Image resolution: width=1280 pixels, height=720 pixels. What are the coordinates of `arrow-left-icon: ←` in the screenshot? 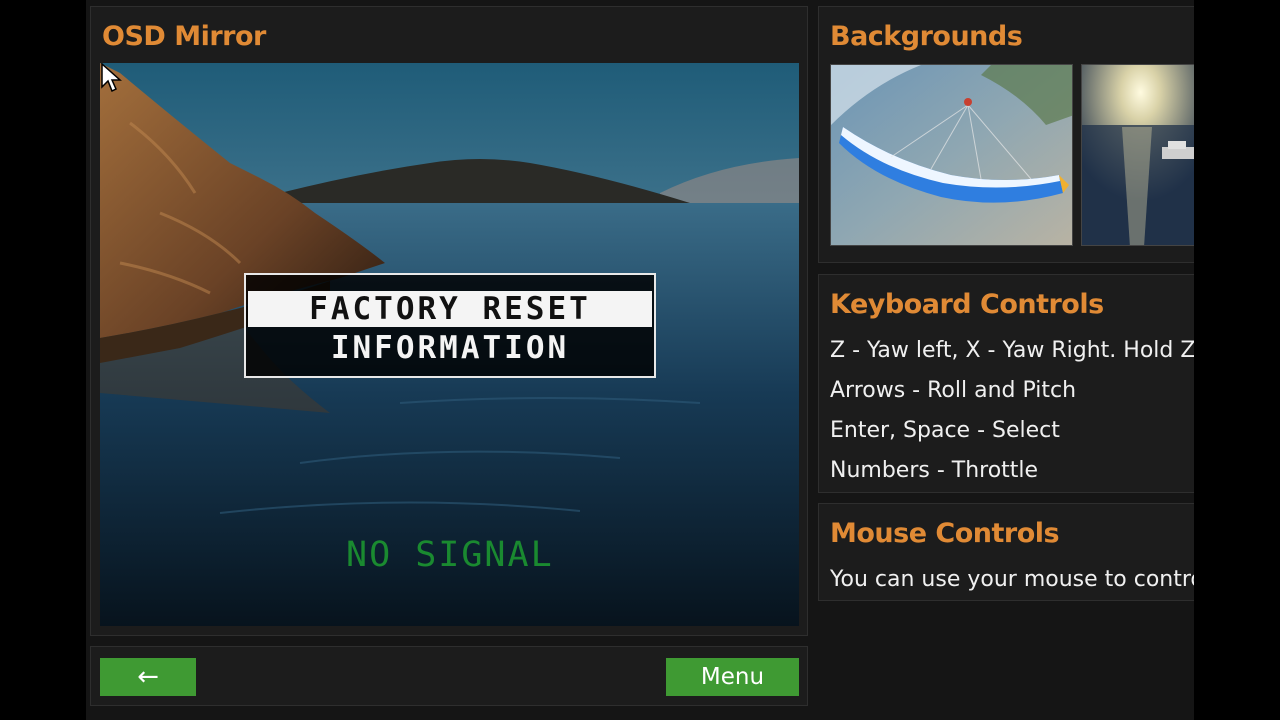 It's located at (148, 677).